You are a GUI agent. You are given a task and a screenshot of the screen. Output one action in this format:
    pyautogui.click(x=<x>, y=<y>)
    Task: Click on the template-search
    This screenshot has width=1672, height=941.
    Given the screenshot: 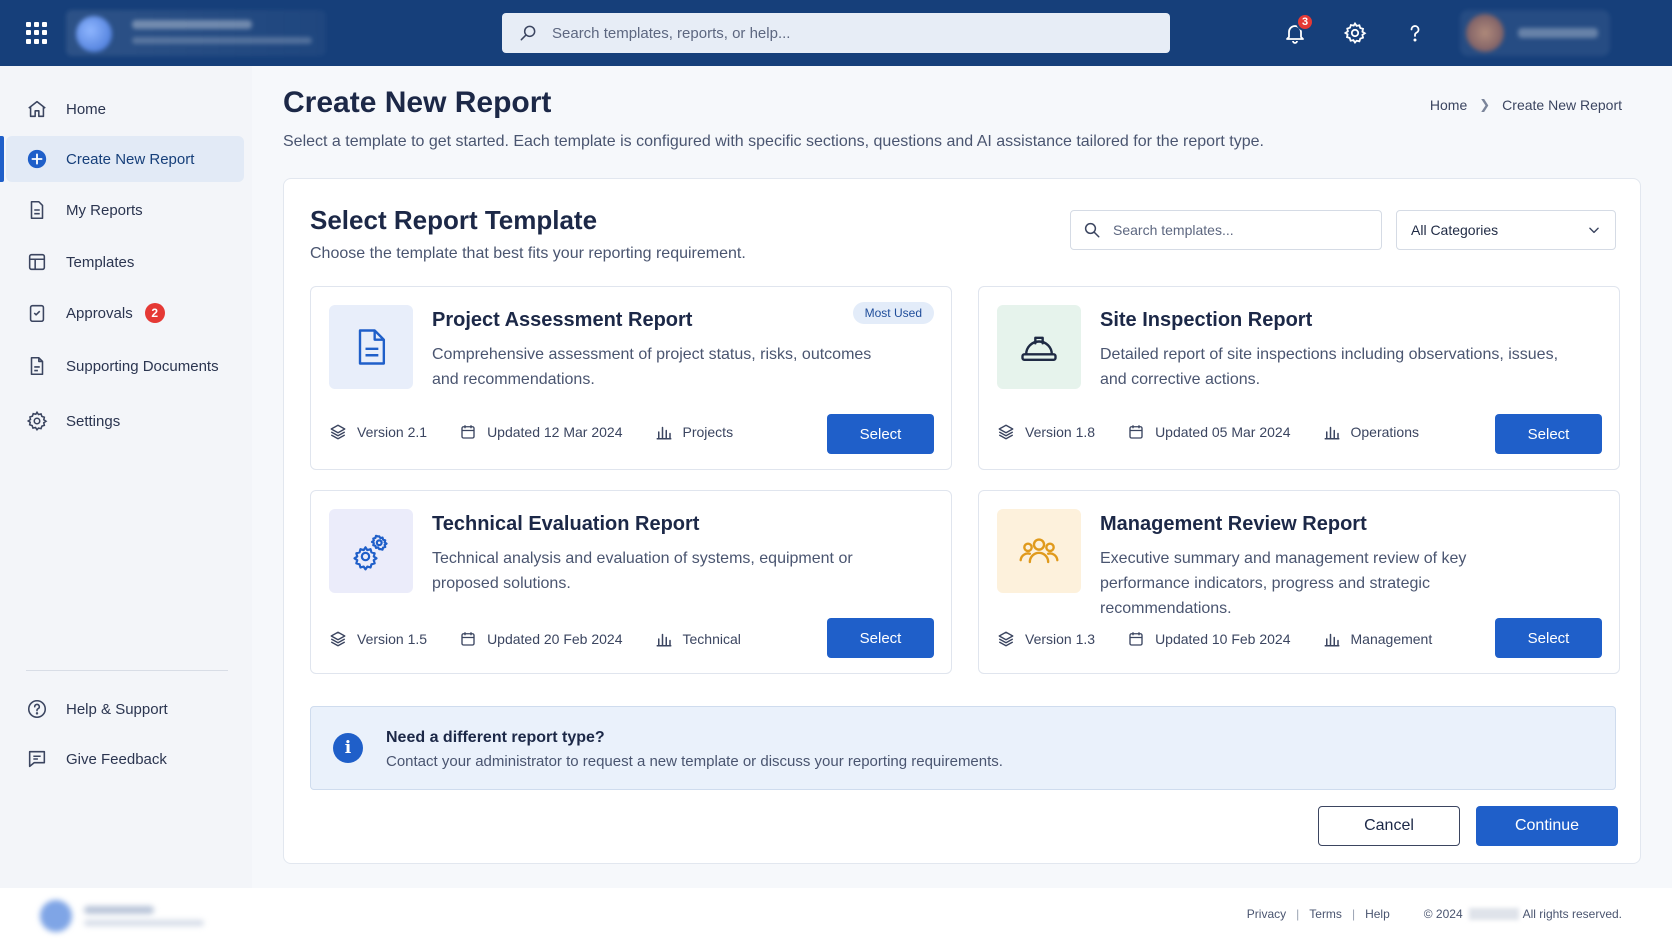 What is the action you would take?
    pyautogui.click(x=1226, y=230)
    